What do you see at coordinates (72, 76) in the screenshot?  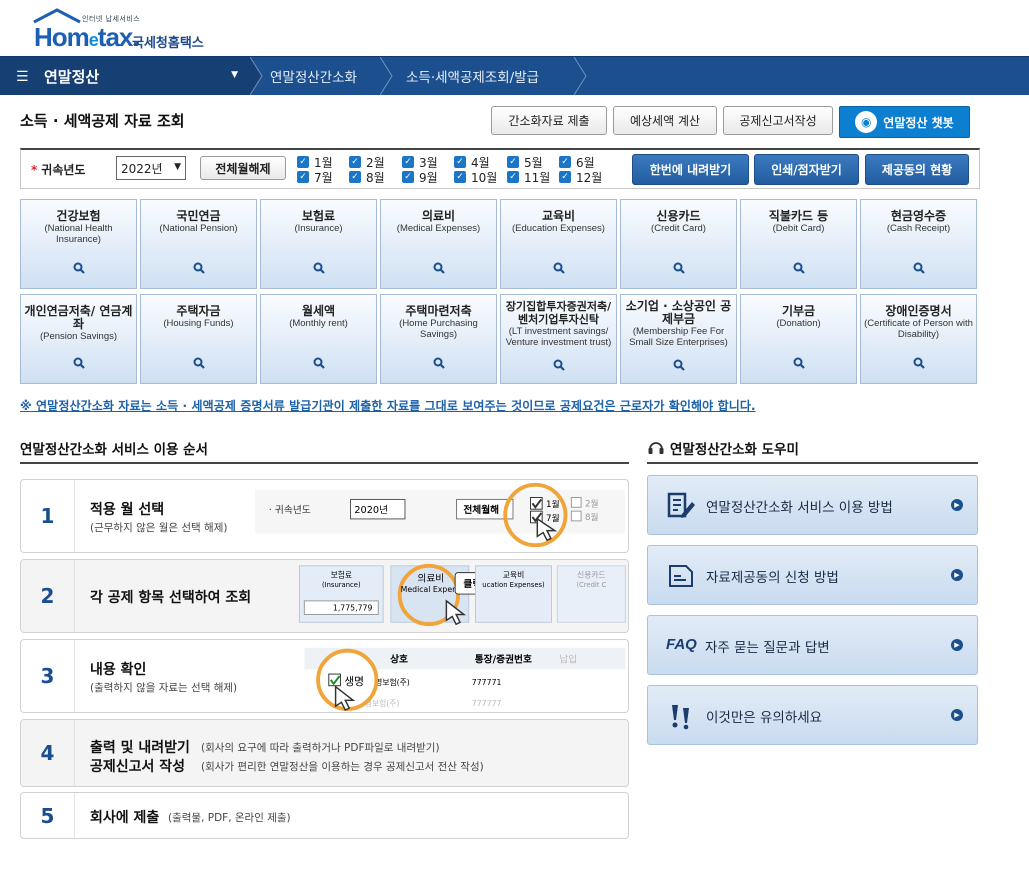 I see `nav-main-label: 연말정산` at bounding box center [72, 76].